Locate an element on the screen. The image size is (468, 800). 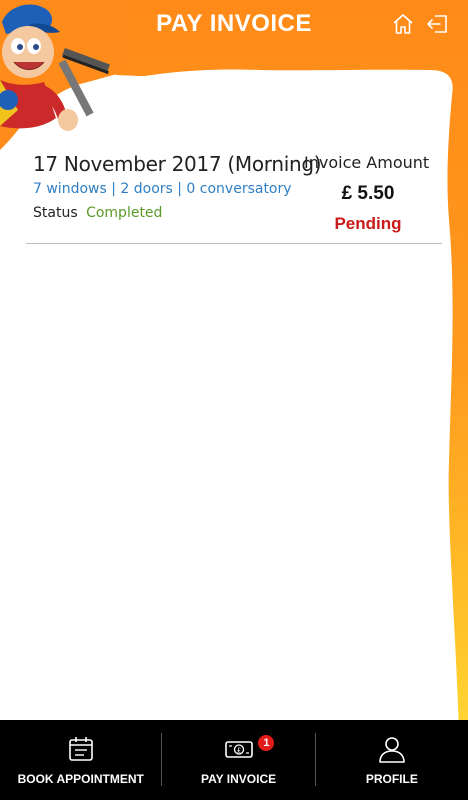
banknote-icon: £ is located at coordinates (238, 749).